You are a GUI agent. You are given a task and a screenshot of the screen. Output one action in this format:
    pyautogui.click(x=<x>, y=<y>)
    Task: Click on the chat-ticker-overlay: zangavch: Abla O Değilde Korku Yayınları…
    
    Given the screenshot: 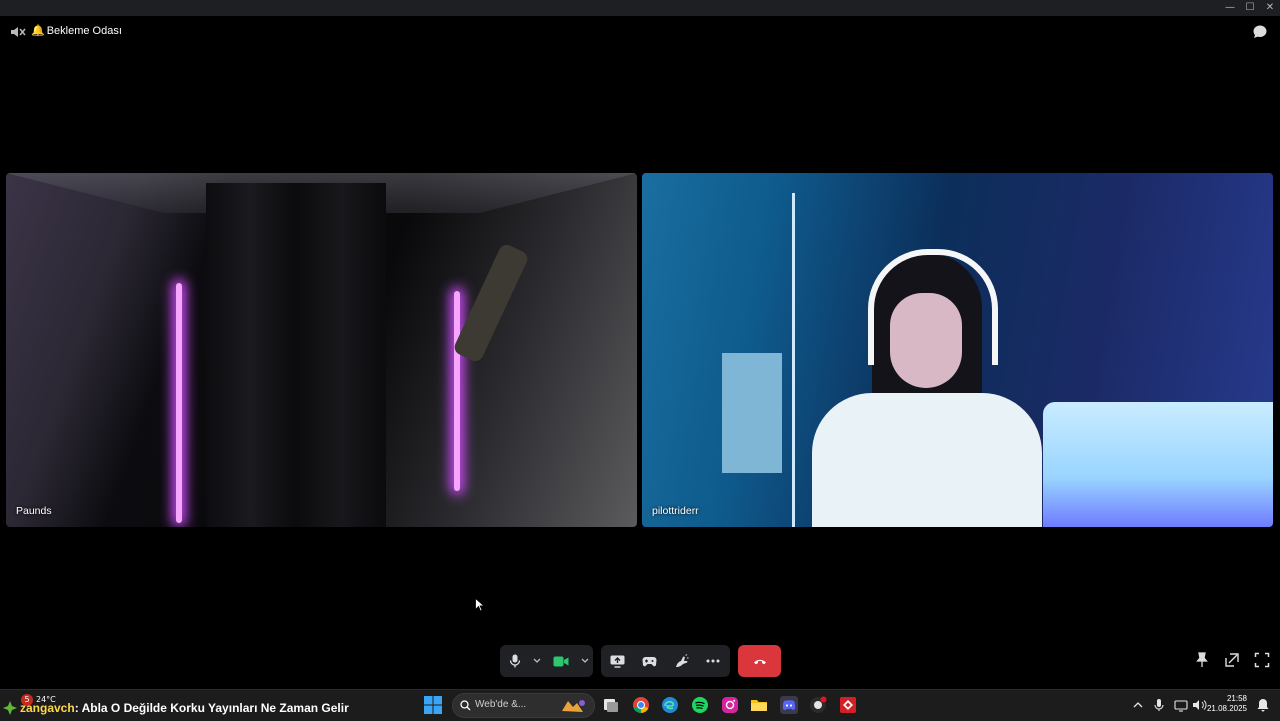 What is the action you would take?
    pyautogui.click(x=184, y=708)
    